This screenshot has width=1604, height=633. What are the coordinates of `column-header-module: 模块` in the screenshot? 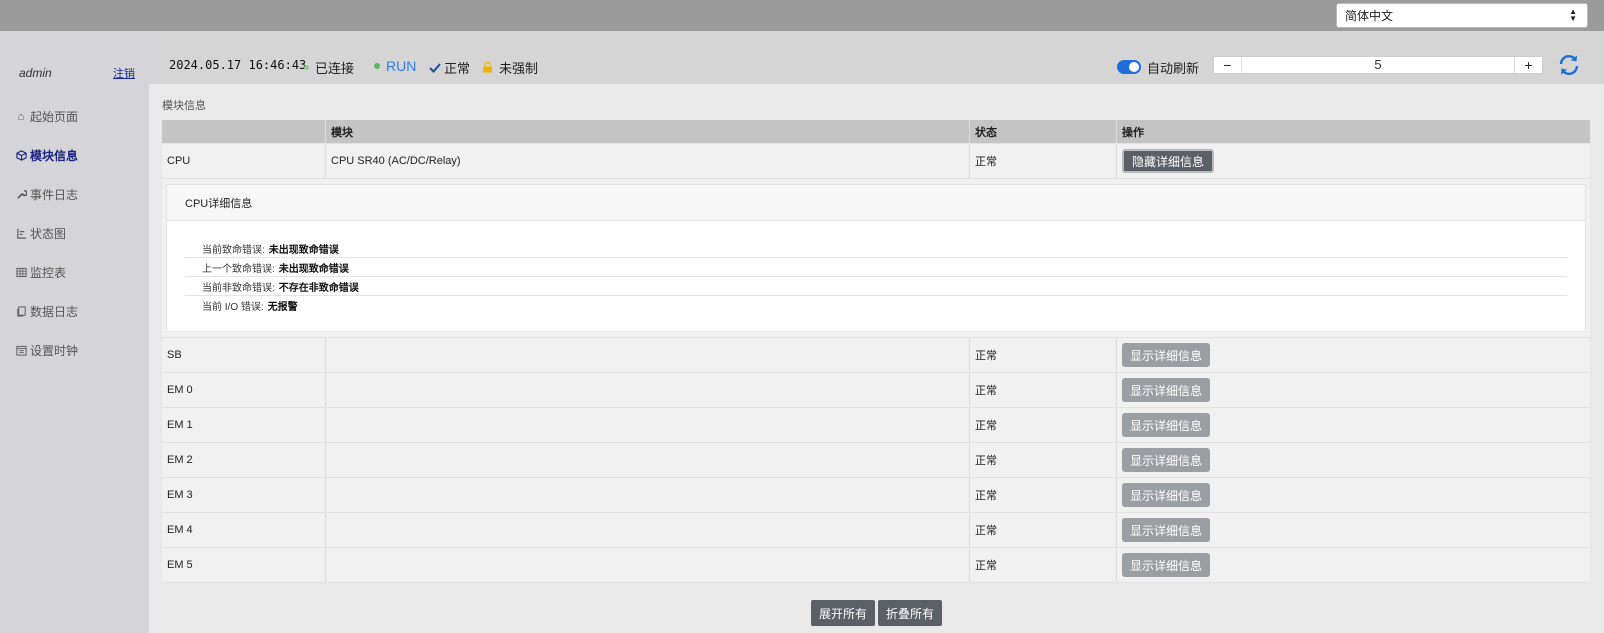 It's located at (648, 131).